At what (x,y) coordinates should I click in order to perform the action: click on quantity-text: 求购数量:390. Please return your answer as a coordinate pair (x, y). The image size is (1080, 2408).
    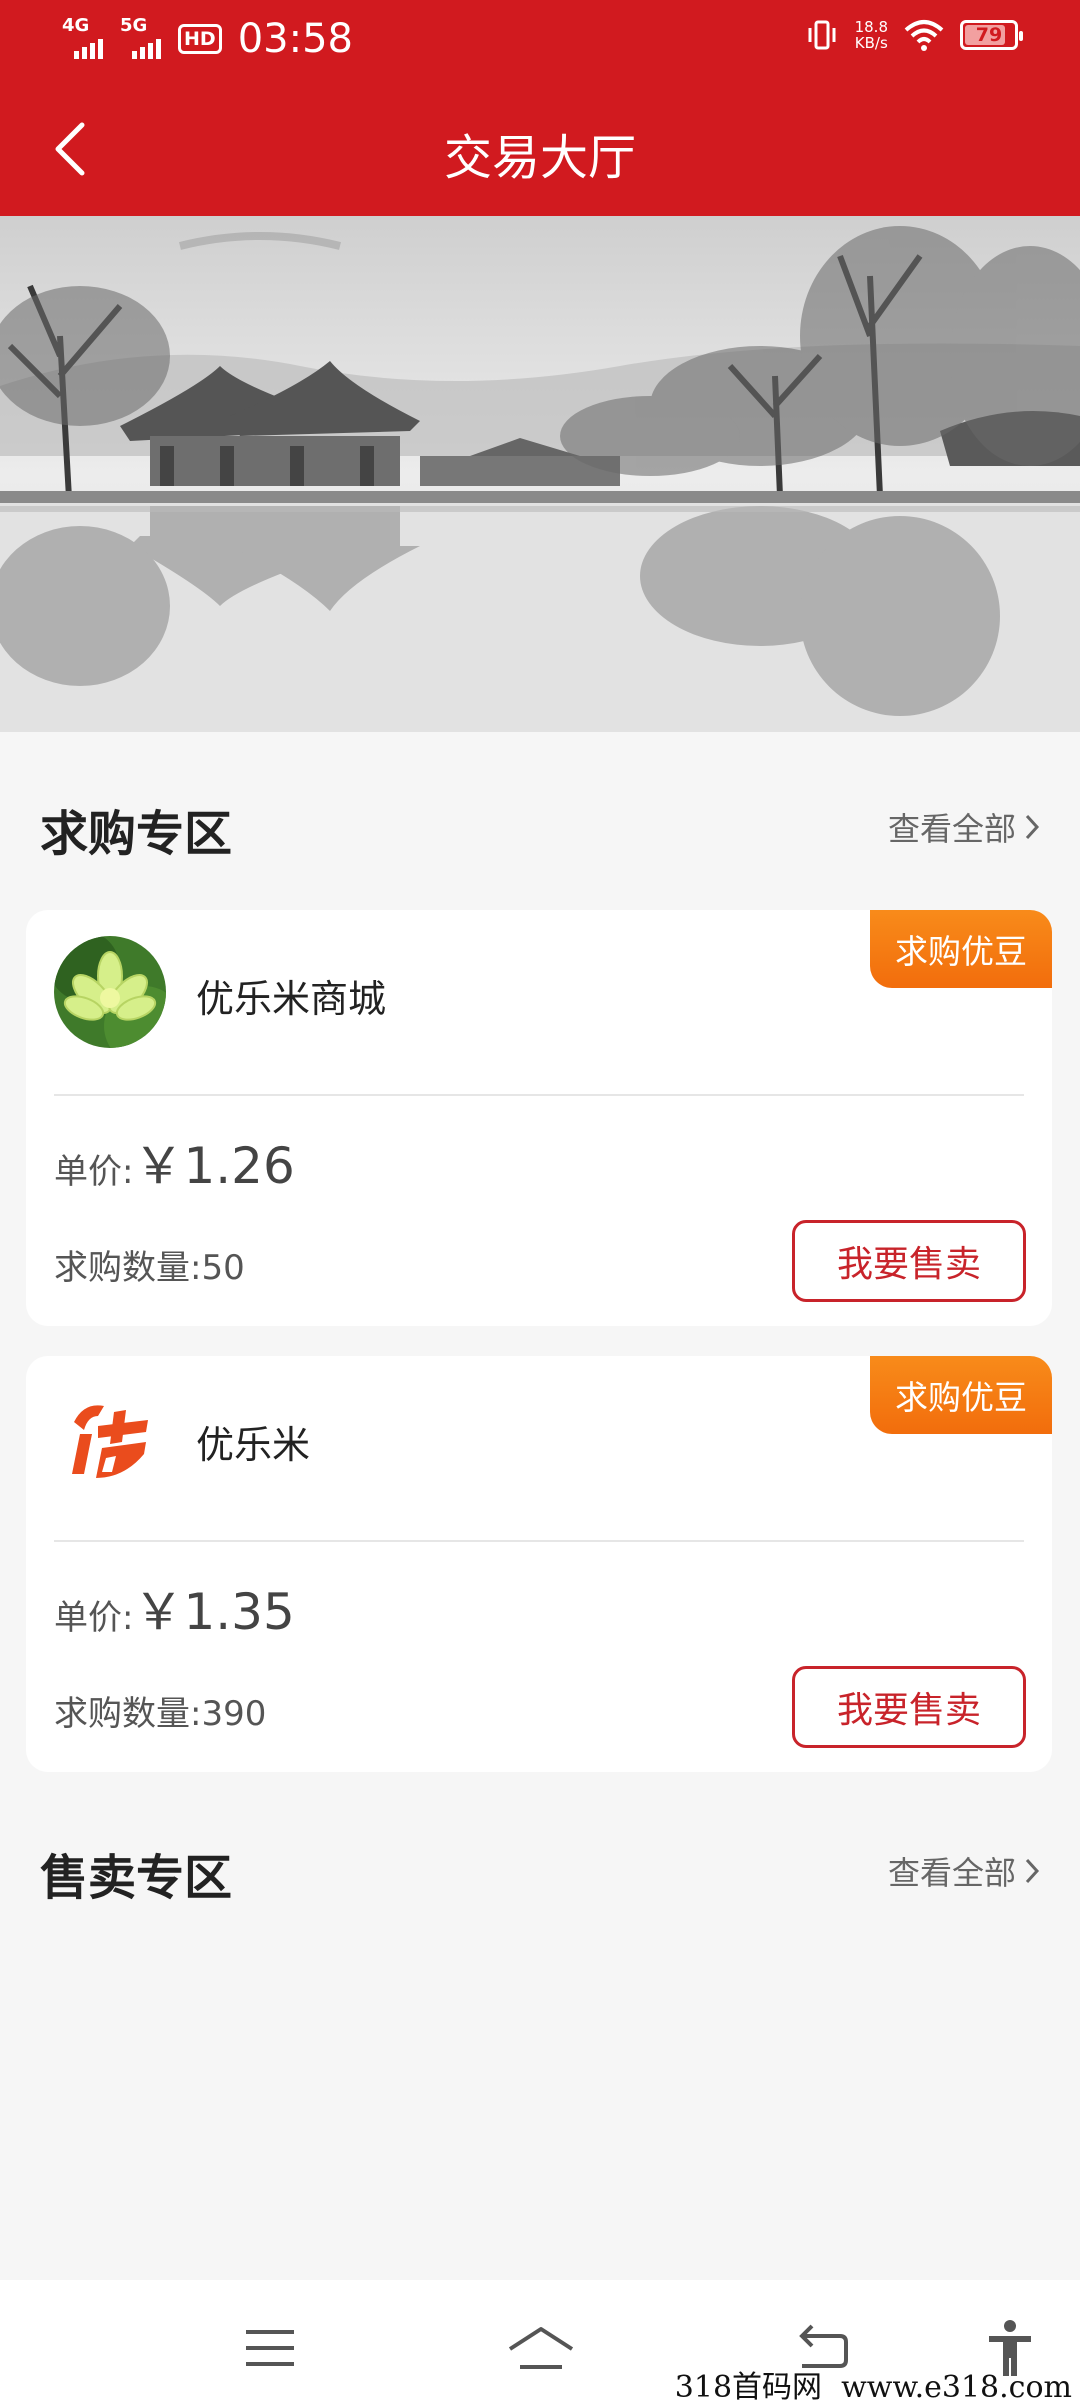
    Looking at the image, I should click on (160, 1714).